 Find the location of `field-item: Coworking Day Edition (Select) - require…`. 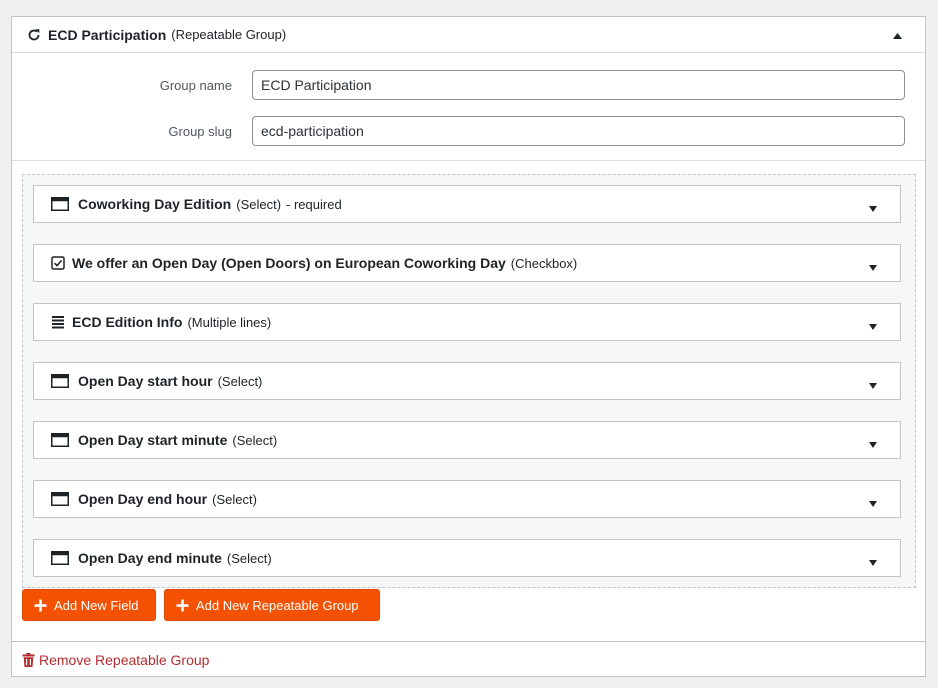

field-item: Coworking Day Edition (Select) - require… is located at coordinates (467, 204).